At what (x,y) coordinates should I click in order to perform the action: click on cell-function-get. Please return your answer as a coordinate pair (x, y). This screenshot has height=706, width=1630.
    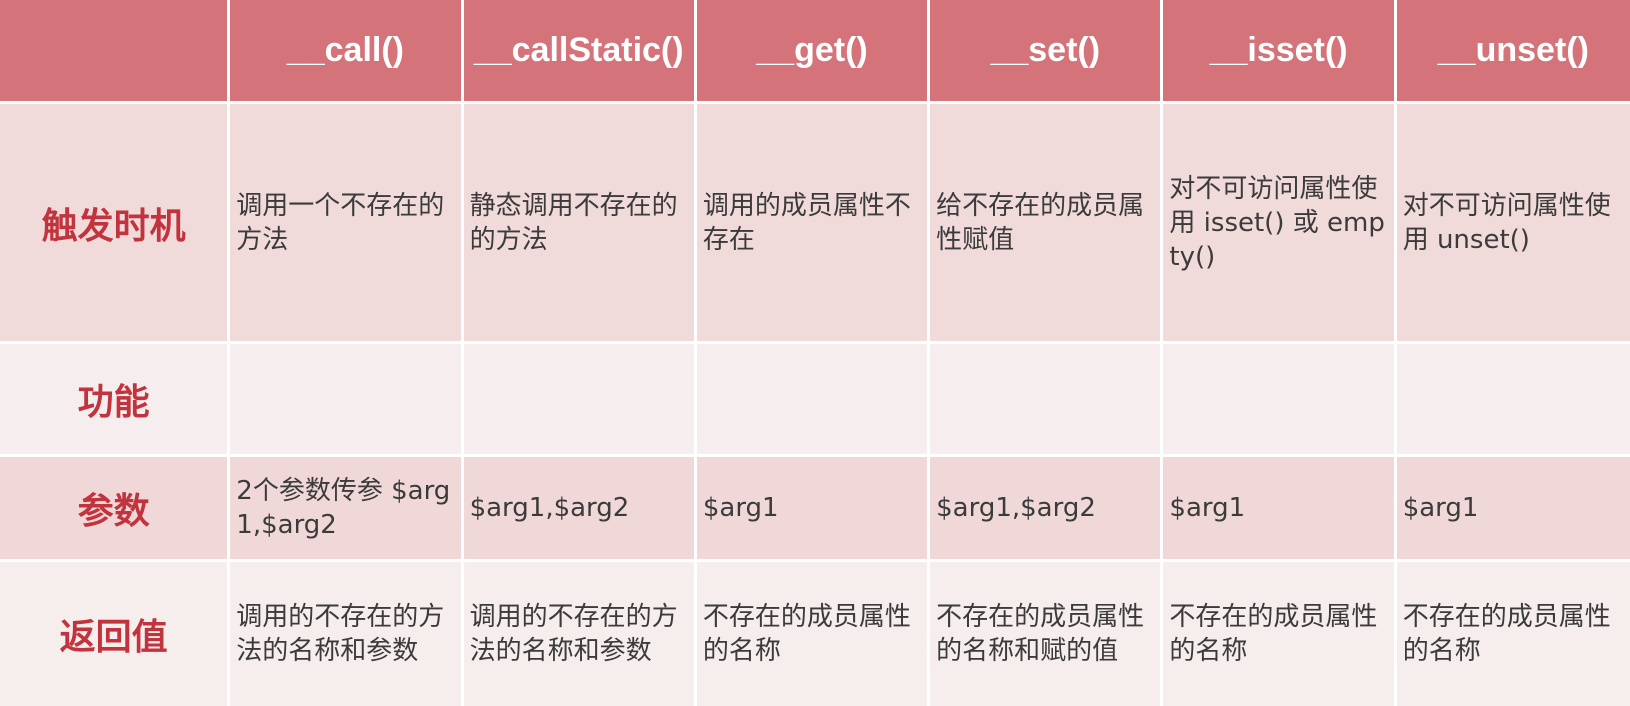
    Looking at the image, I should click on (813, 400).